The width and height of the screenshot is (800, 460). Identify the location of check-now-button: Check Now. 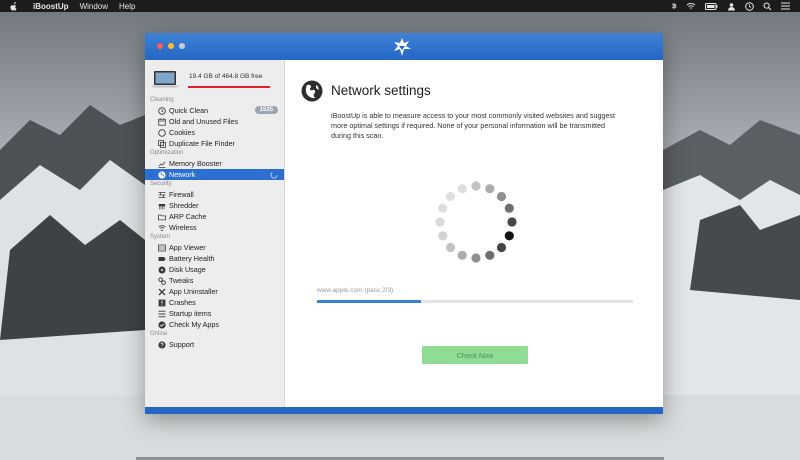
(475, 355).